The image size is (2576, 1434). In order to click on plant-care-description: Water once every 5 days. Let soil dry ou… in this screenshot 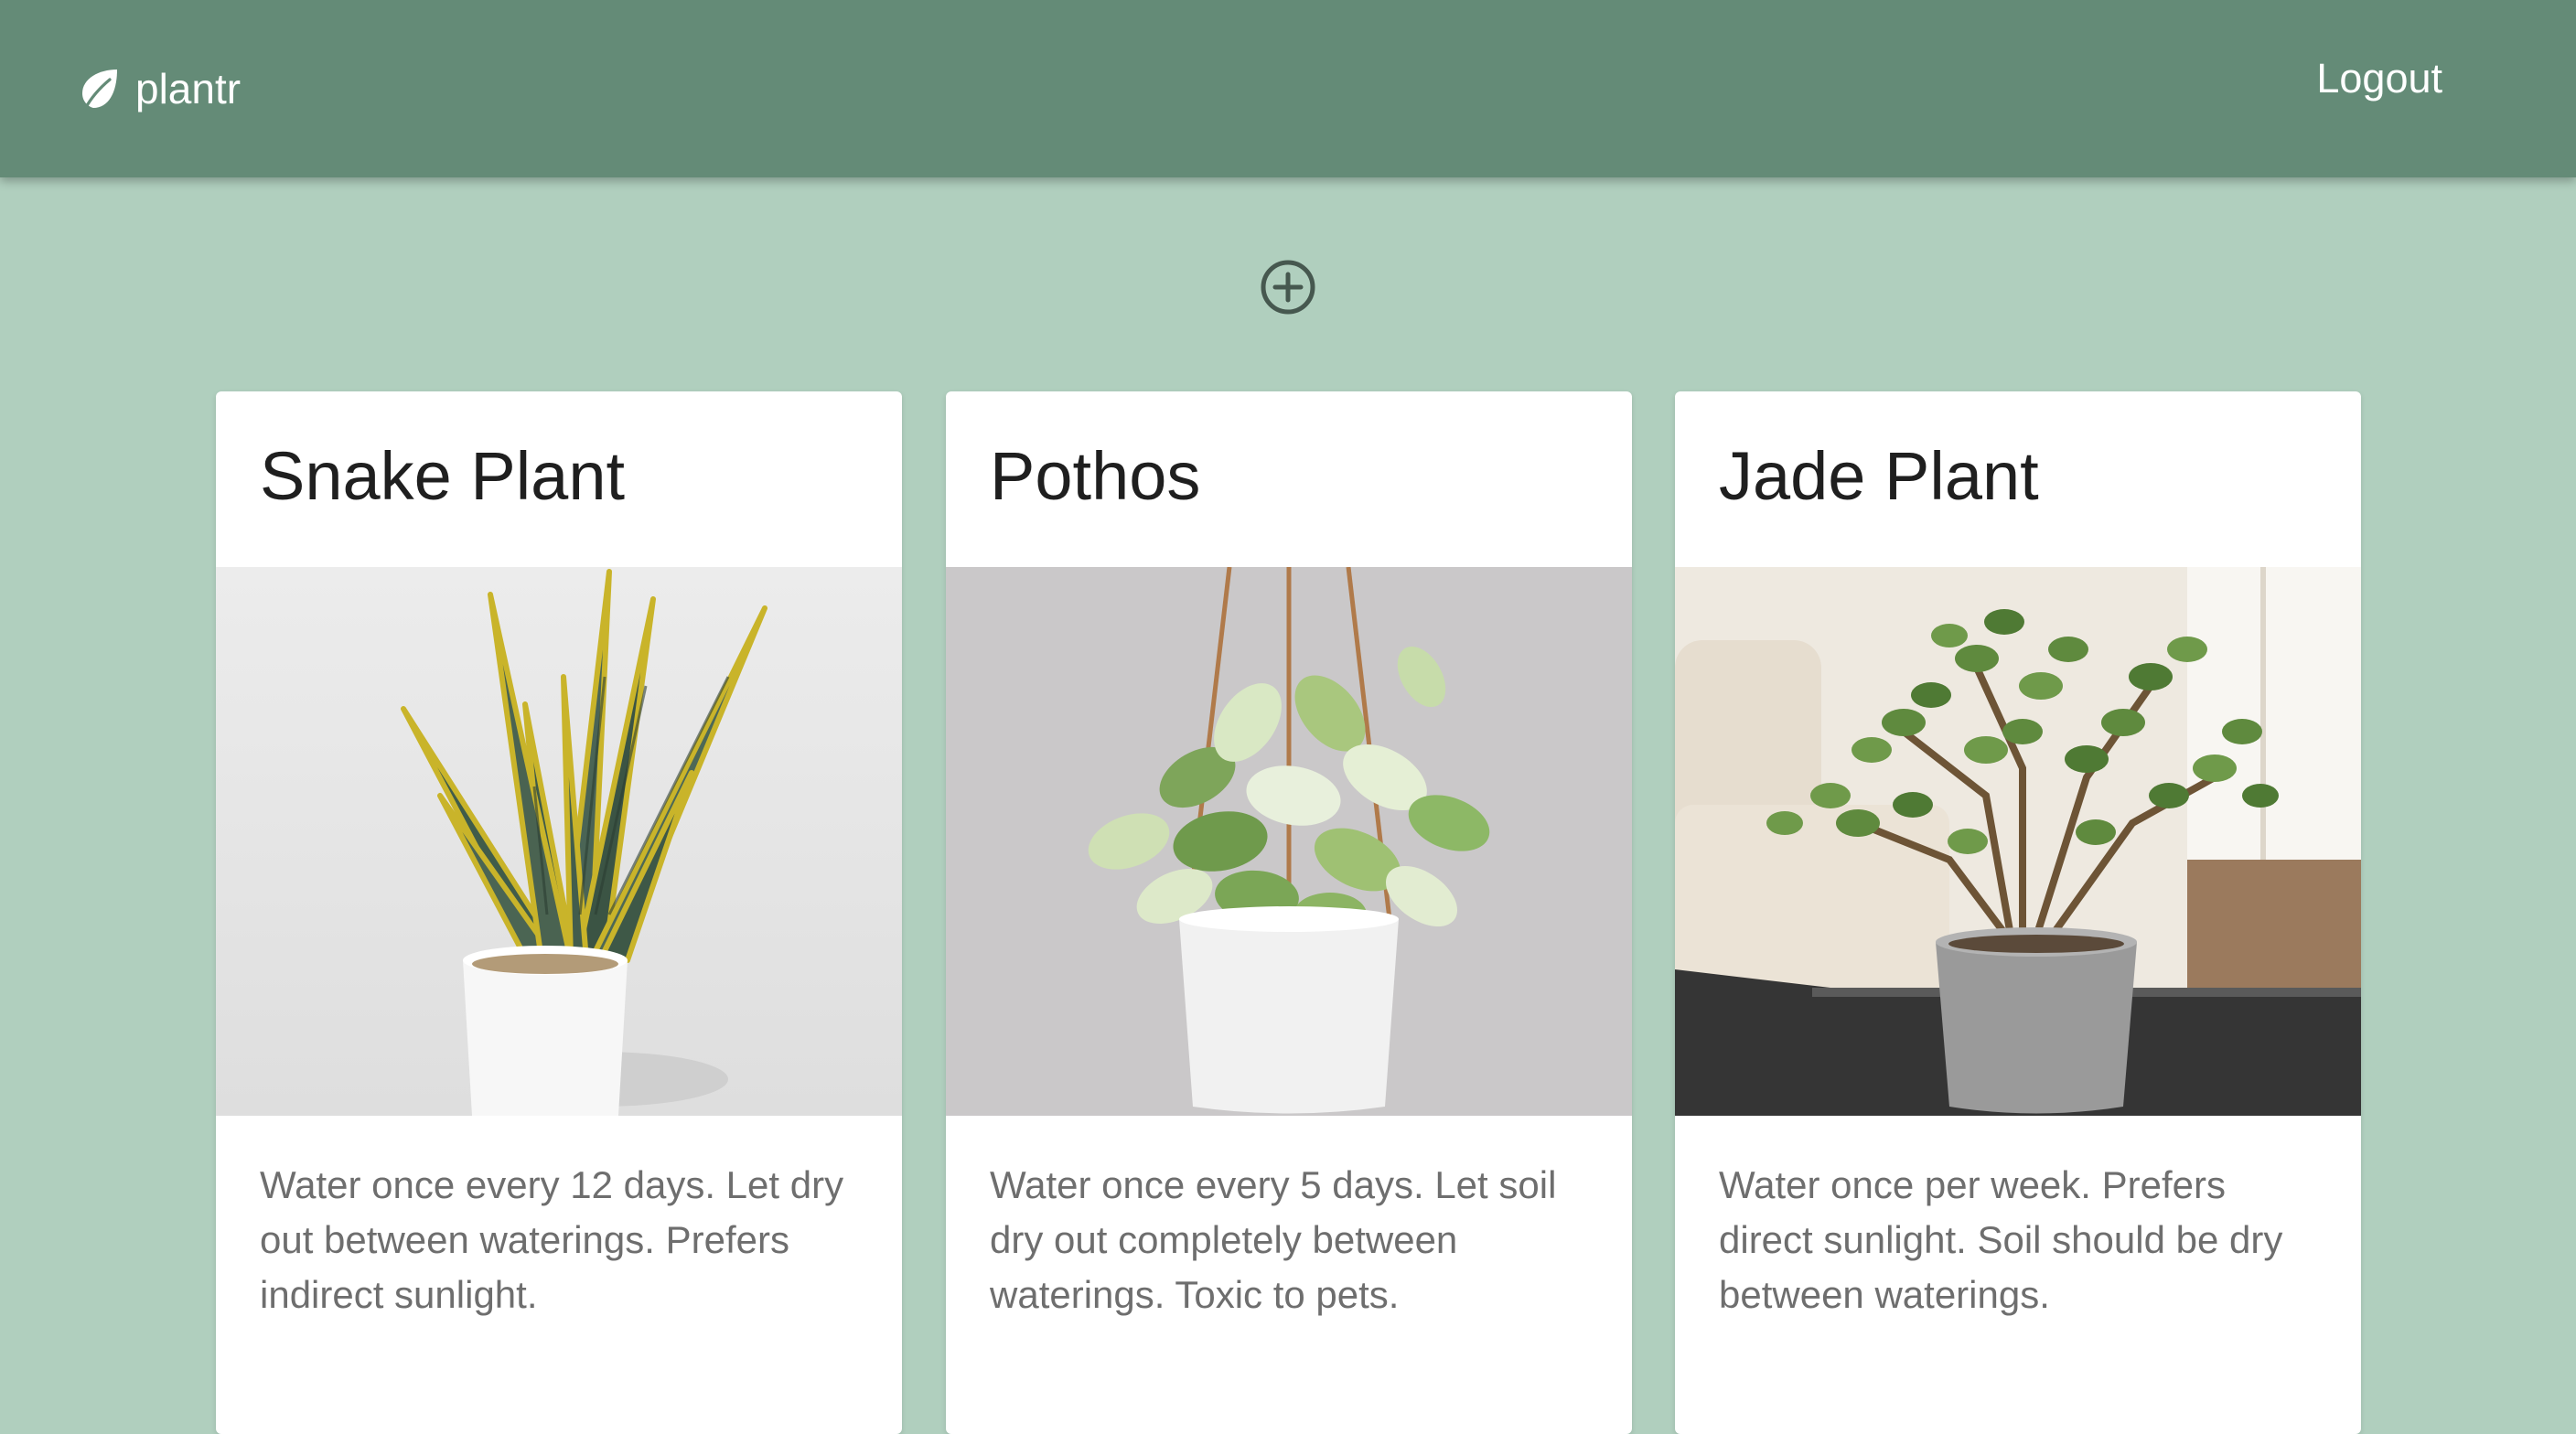, I will do `click(1274, 1239)`.